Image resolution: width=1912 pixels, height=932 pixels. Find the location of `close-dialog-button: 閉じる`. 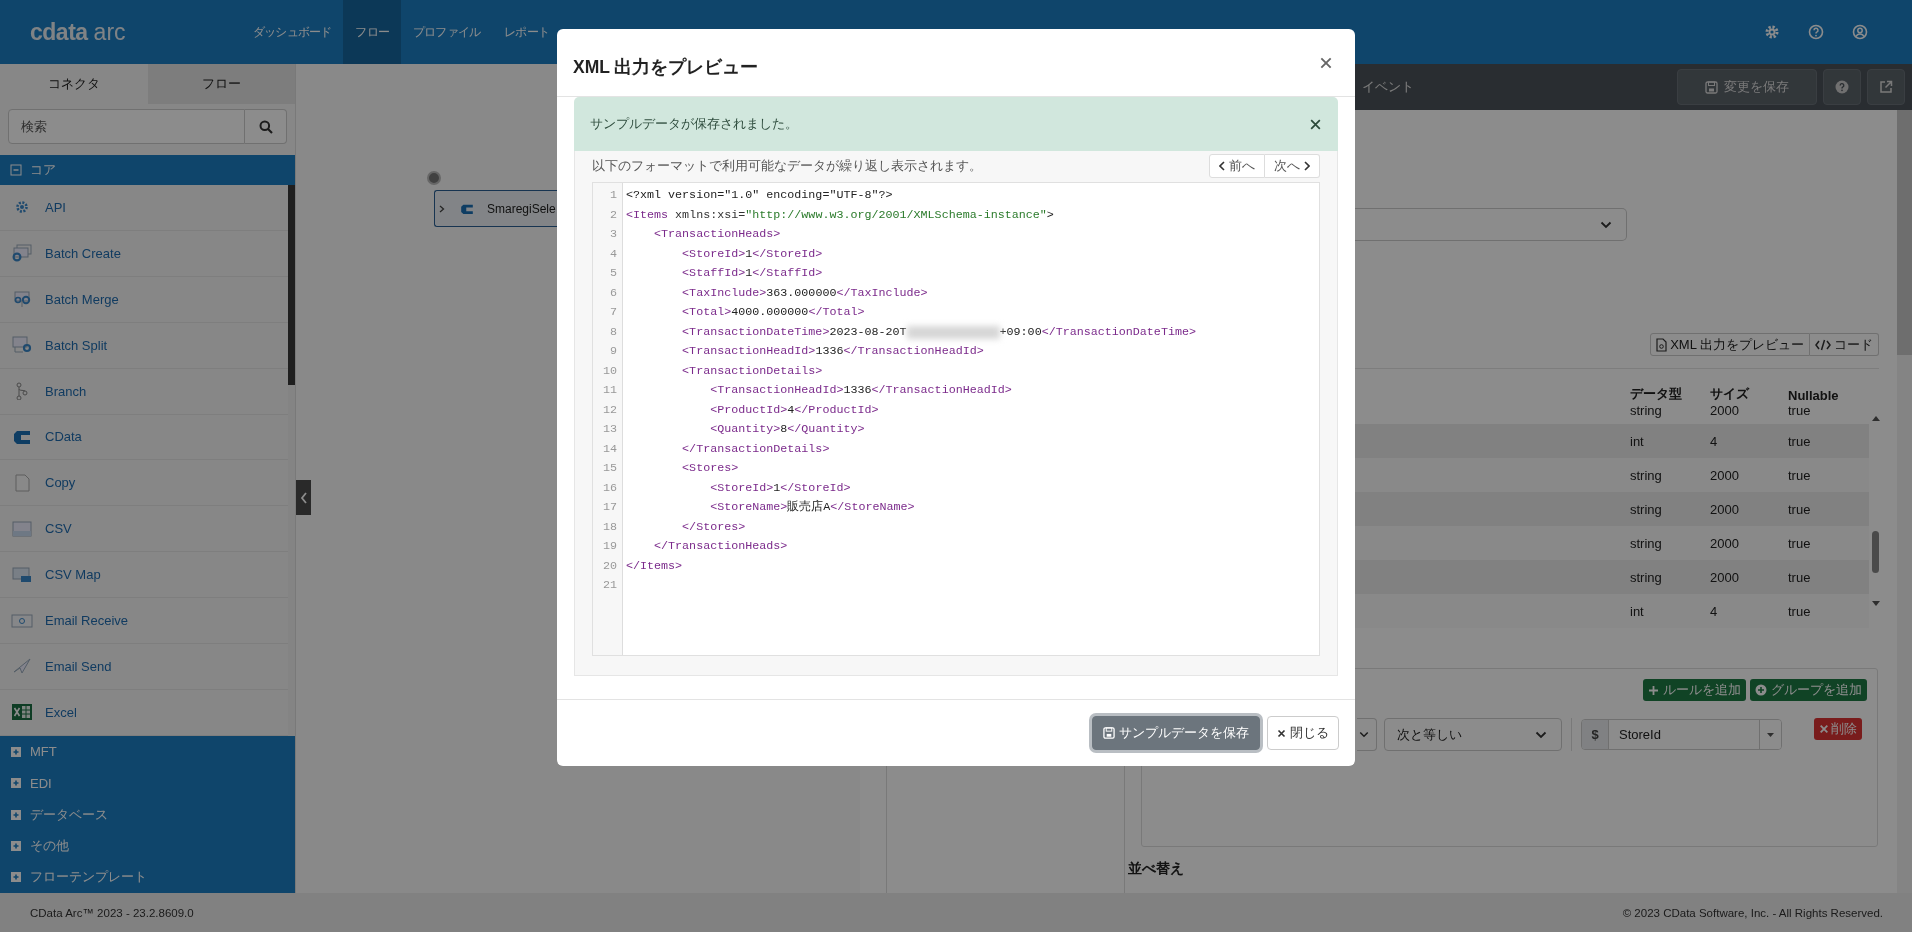

close-dialog-button: 閉じる is located at coordinates (1303, 733).